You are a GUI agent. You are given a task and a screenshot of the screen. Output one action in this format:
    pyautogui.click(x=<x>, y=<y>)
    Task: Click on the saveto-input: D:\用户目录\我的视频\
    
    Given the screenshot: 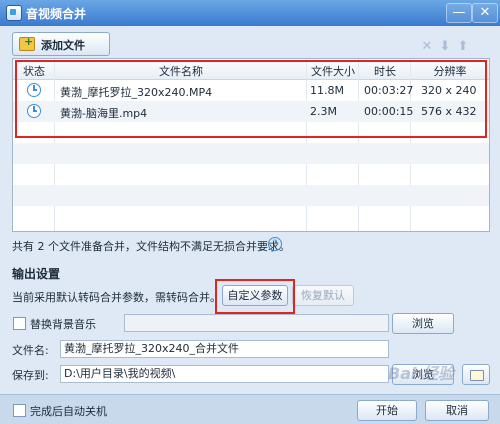 What is the action you would take?
    pyautogui.click(x=224, y=374)
    